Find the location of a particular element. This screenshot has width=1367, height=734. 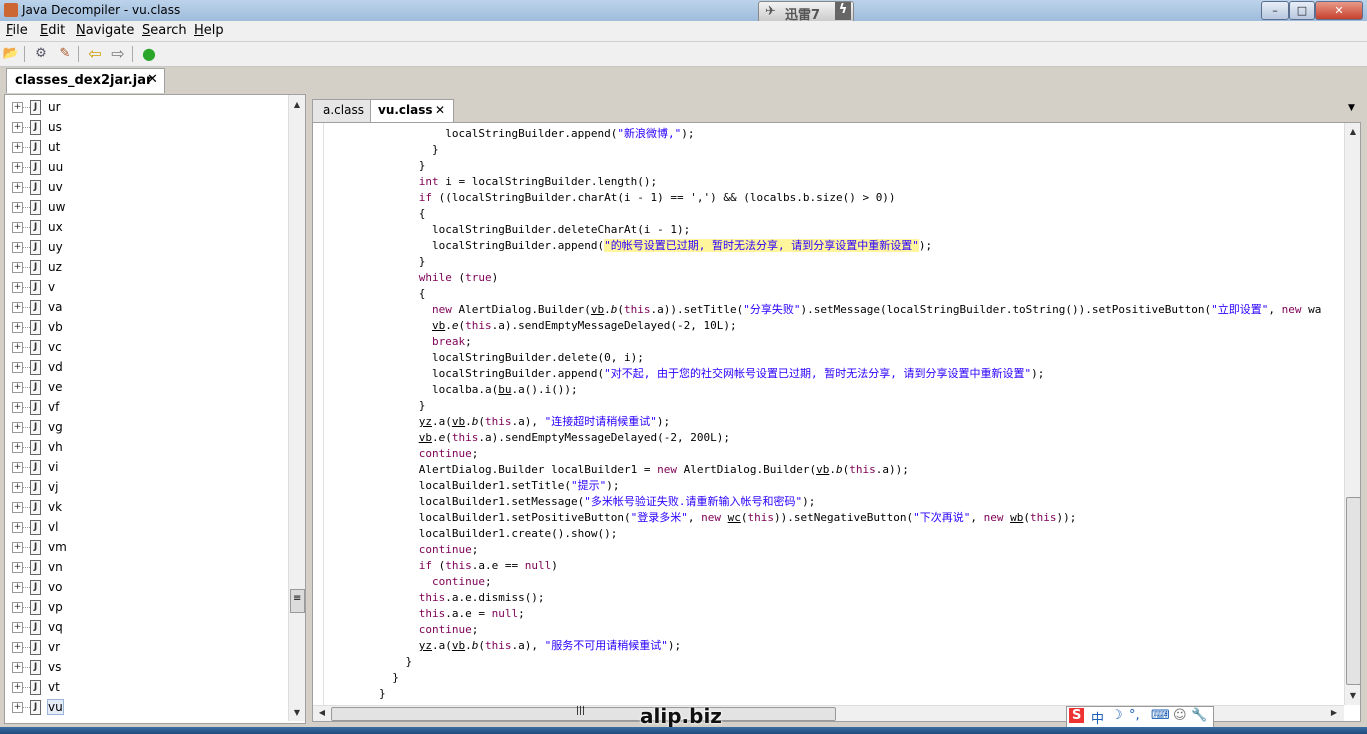

tree-item-label: vg is located at coordinates (55, 427).